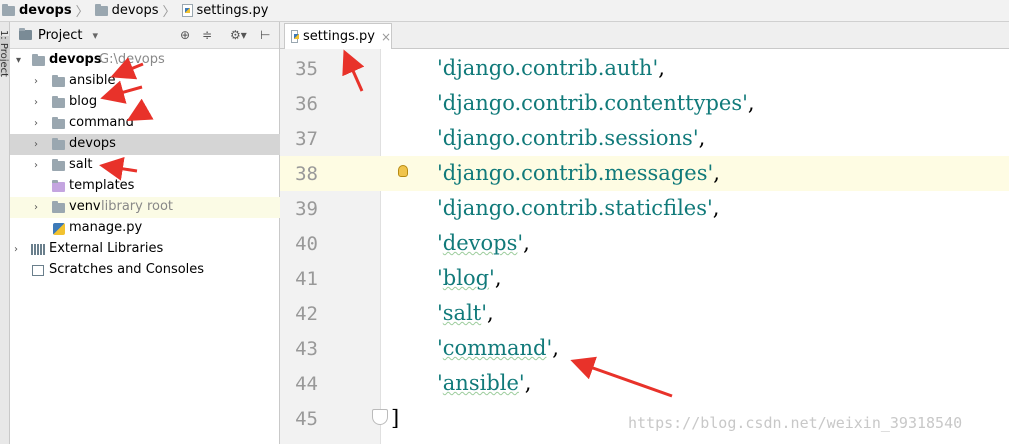 The height and width of the screenshot is (444, 1009). What do you see at coordinates (592, 103) in the screenshot?
I see `string-literal: django.contrib.contenttypes` at bounding box center [592, 103].